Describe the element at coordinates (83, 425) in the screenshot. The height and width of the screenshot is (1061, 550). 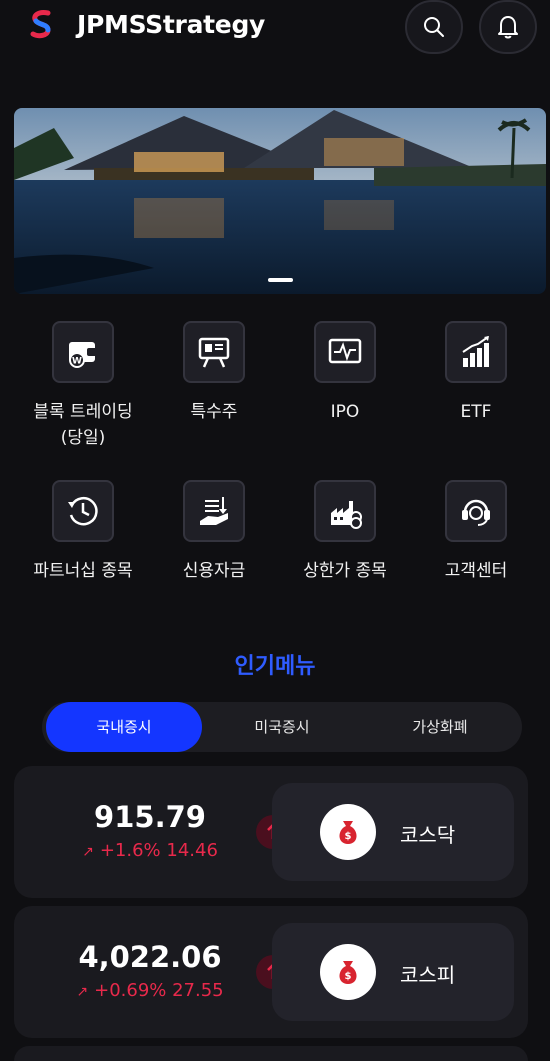
I see `menu-label: 블록 트레이딩 (당일)` at that location.